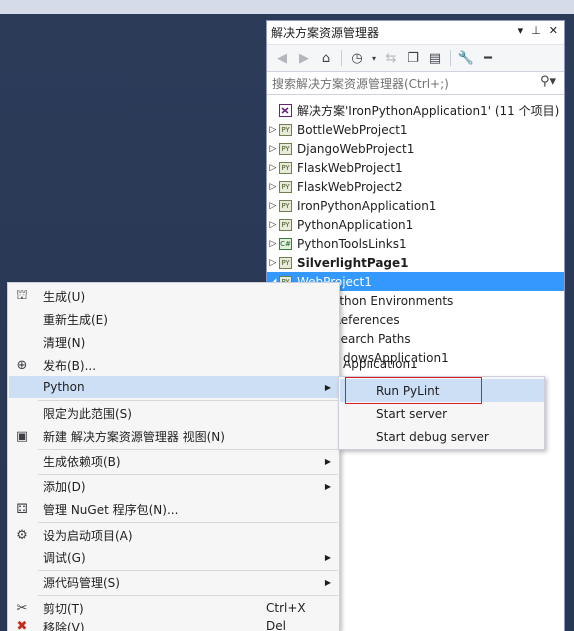 The width and height of the screenshot is (574, 631). Describe the element at coordinates (22, 365) in the screenshot. I see `publish-globe-icon: ⊕` at that location.